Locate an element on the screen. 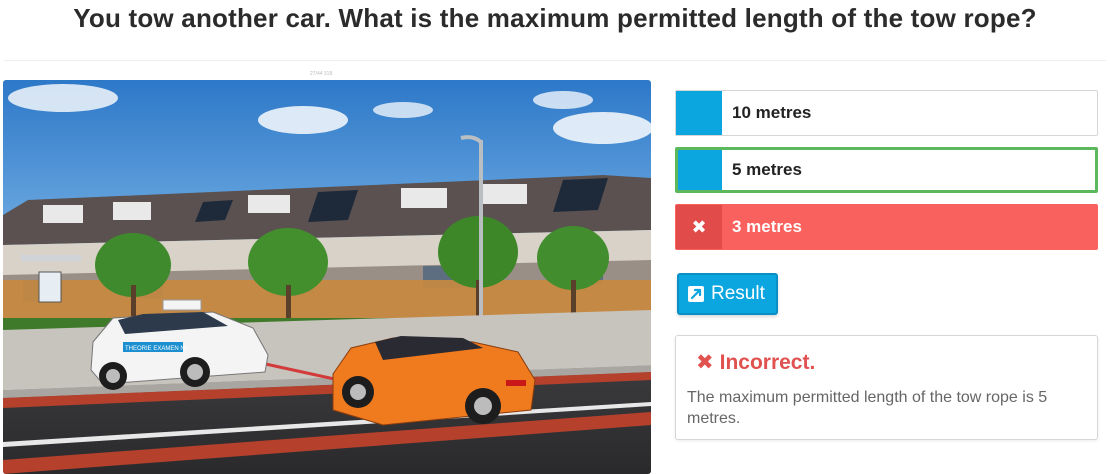  answer-label: 3 metres is located at coordinates (767, 226).